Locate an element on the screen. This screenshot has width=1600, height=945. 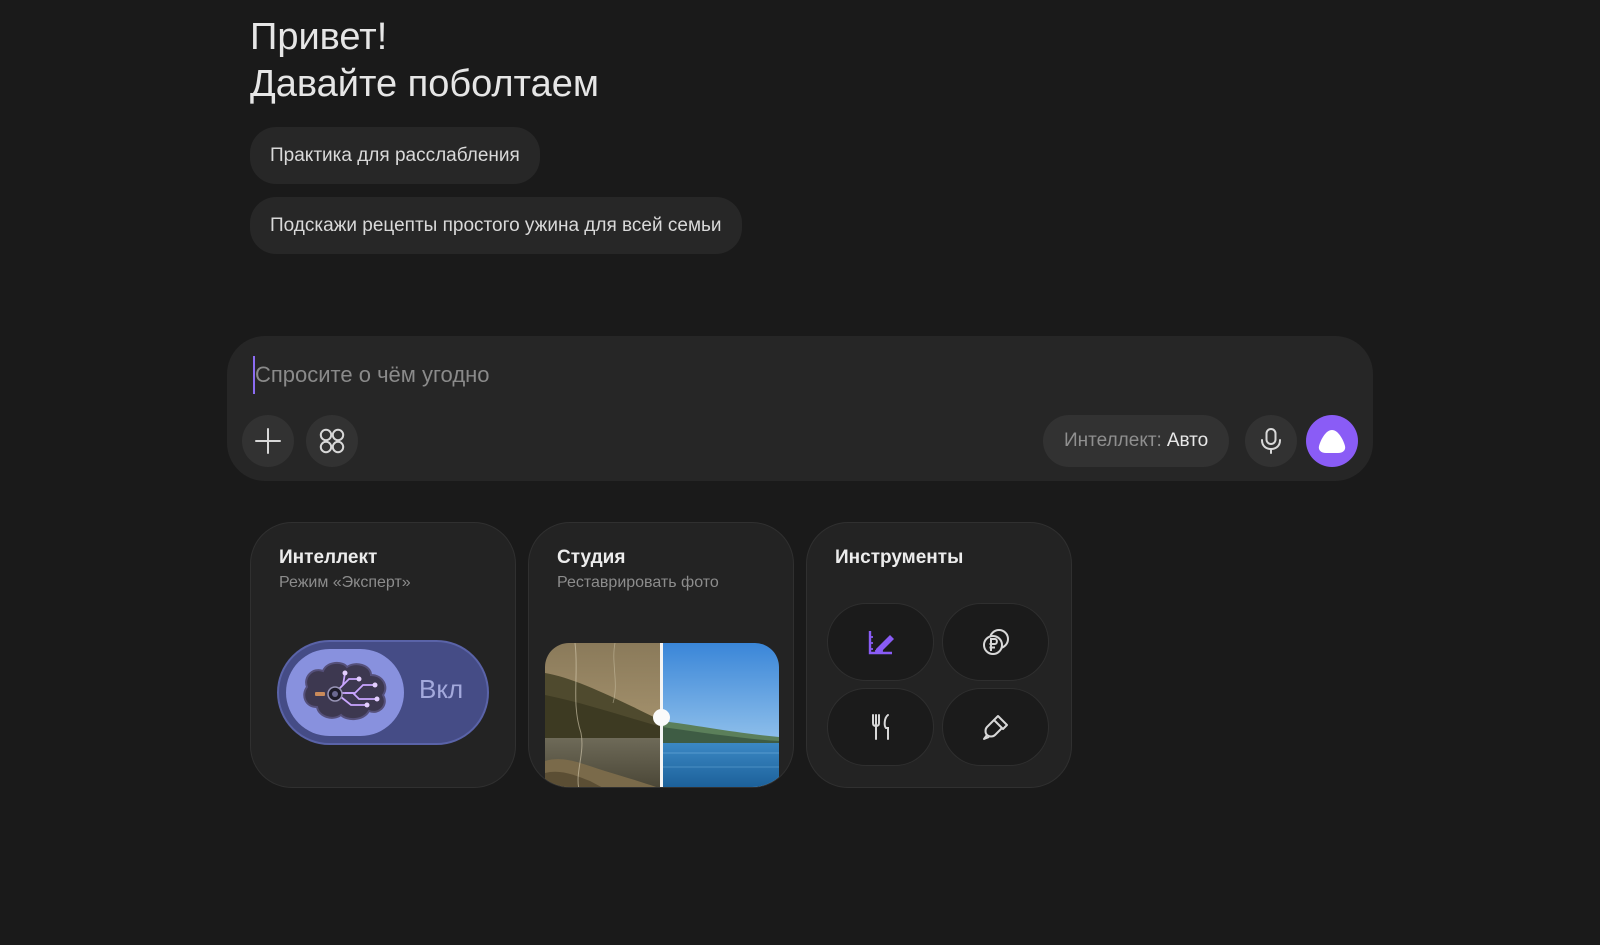
attach-button is located at coordinates (268, 441).